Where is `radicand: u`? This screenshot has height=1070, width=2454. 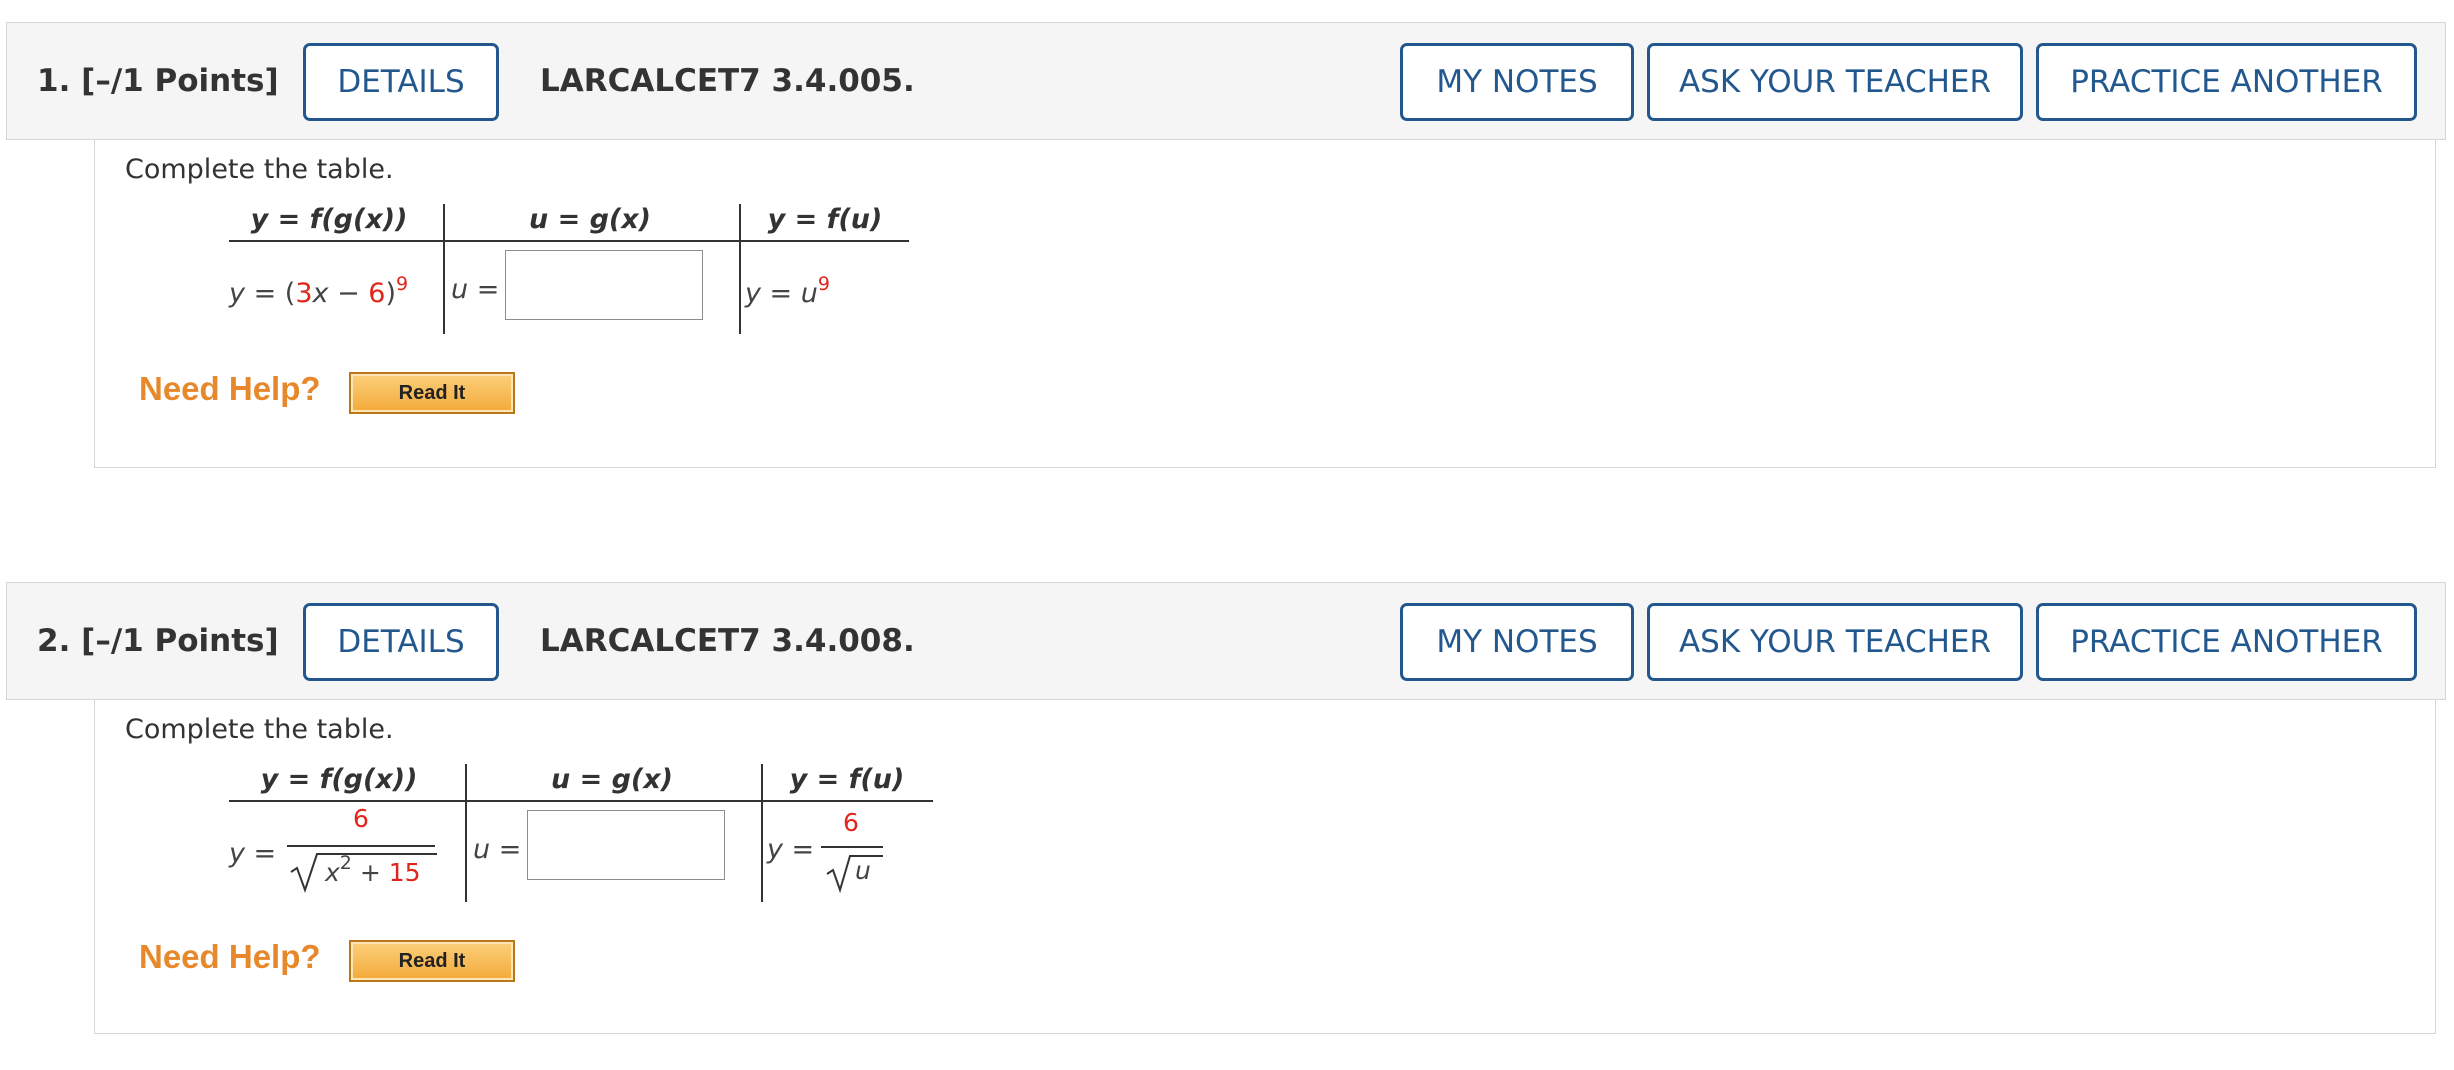 radicand: u is located at coordinates (863, 870).